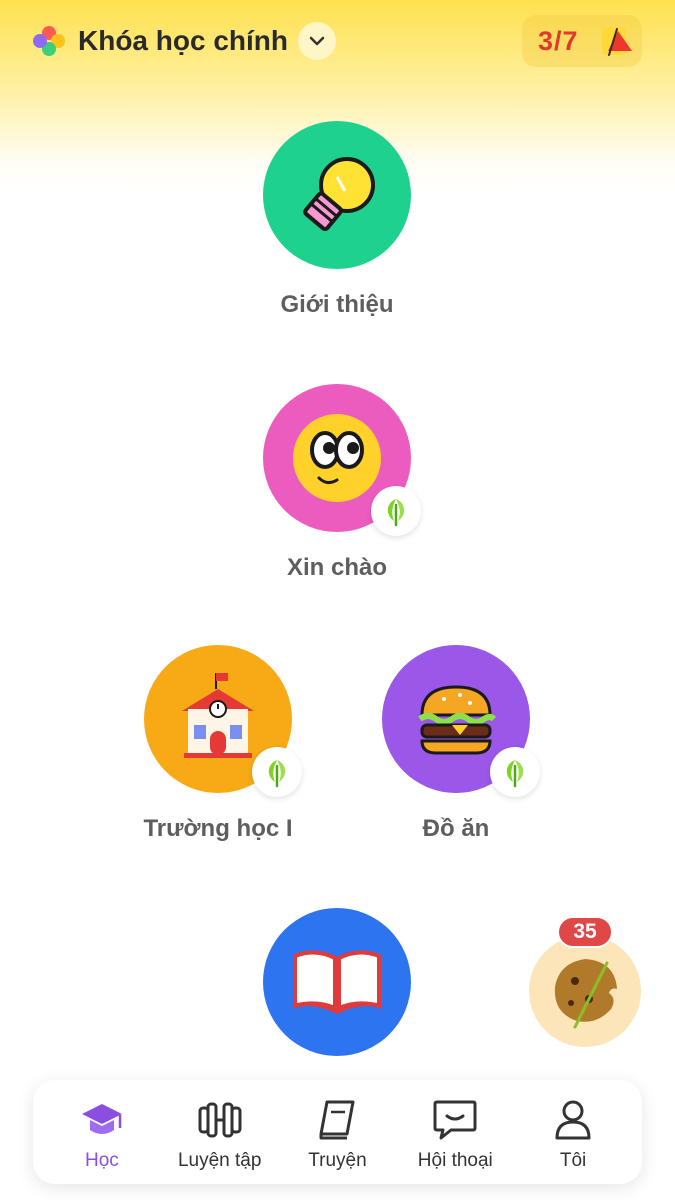 This screenshot has height=1200, width=675. I want to click on nav-label: Truyện, so click(337, 1160).